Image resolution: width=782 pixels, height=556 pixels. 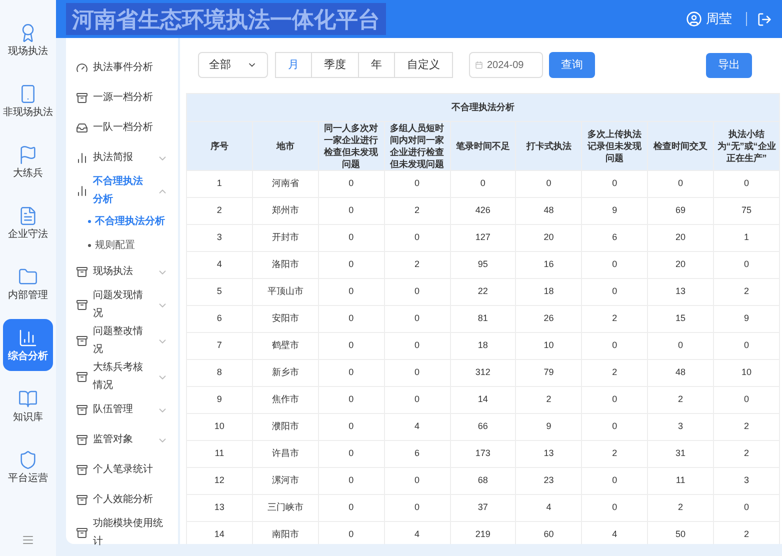 I want to click on period-tab: 月, so click(x=293, y=65).